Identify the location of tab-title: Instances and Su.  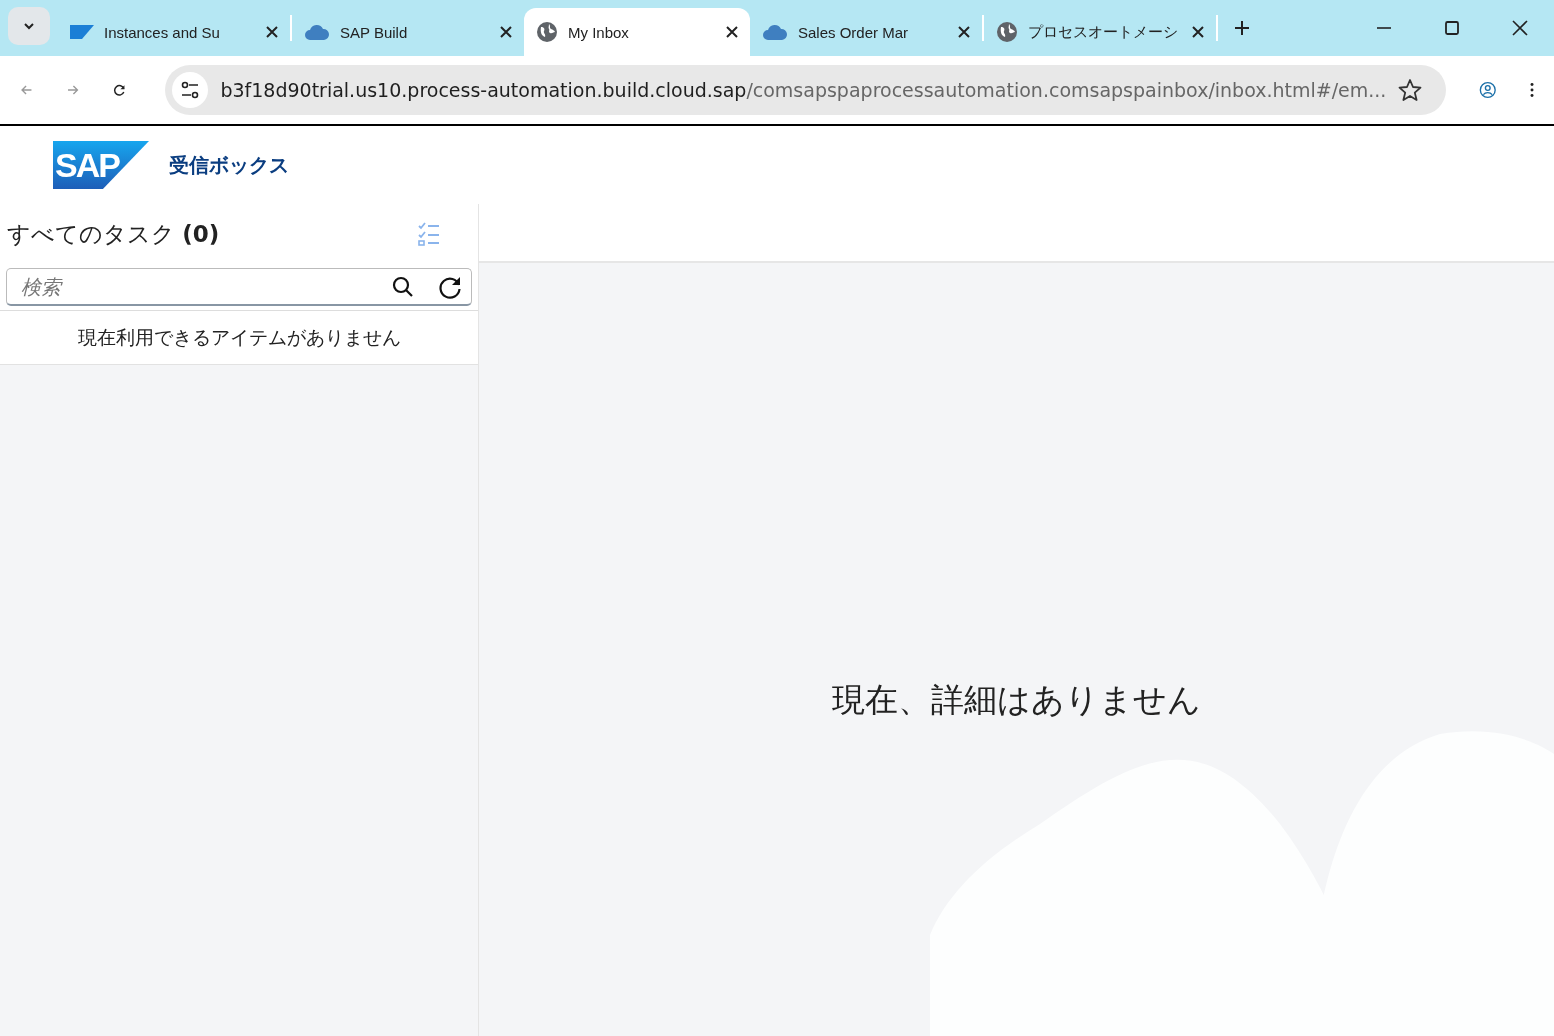
(162, 32).